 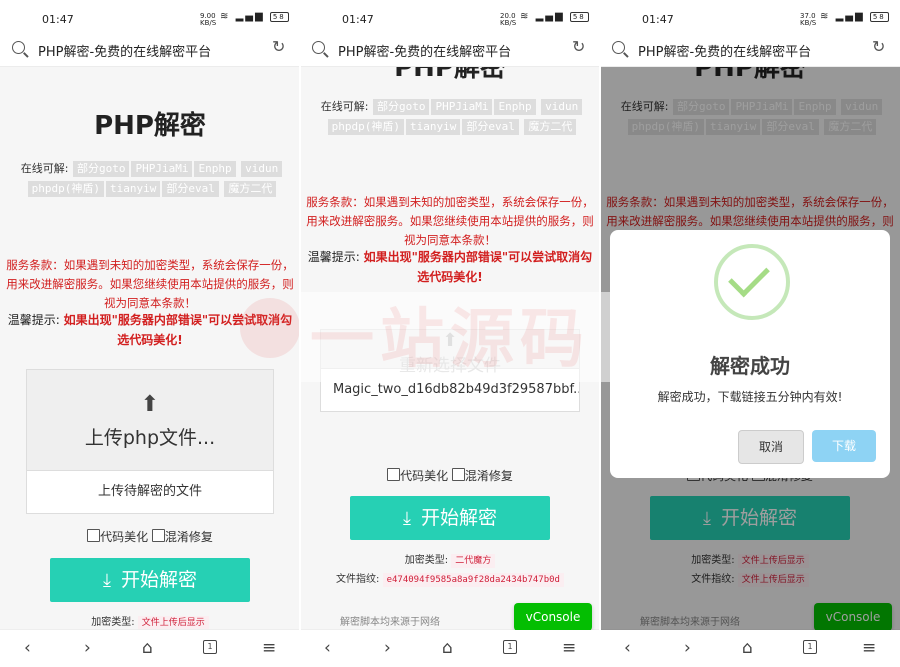 I want to click on success-check-icon, so click(x=752, y=282).